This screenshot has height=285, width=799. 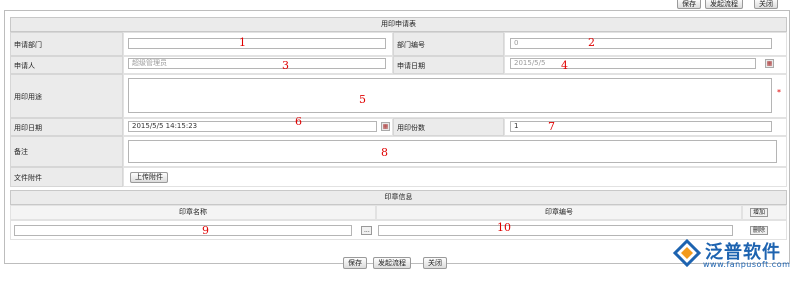 I want to click on annotation-10: 10, so click(x=504, y=227).